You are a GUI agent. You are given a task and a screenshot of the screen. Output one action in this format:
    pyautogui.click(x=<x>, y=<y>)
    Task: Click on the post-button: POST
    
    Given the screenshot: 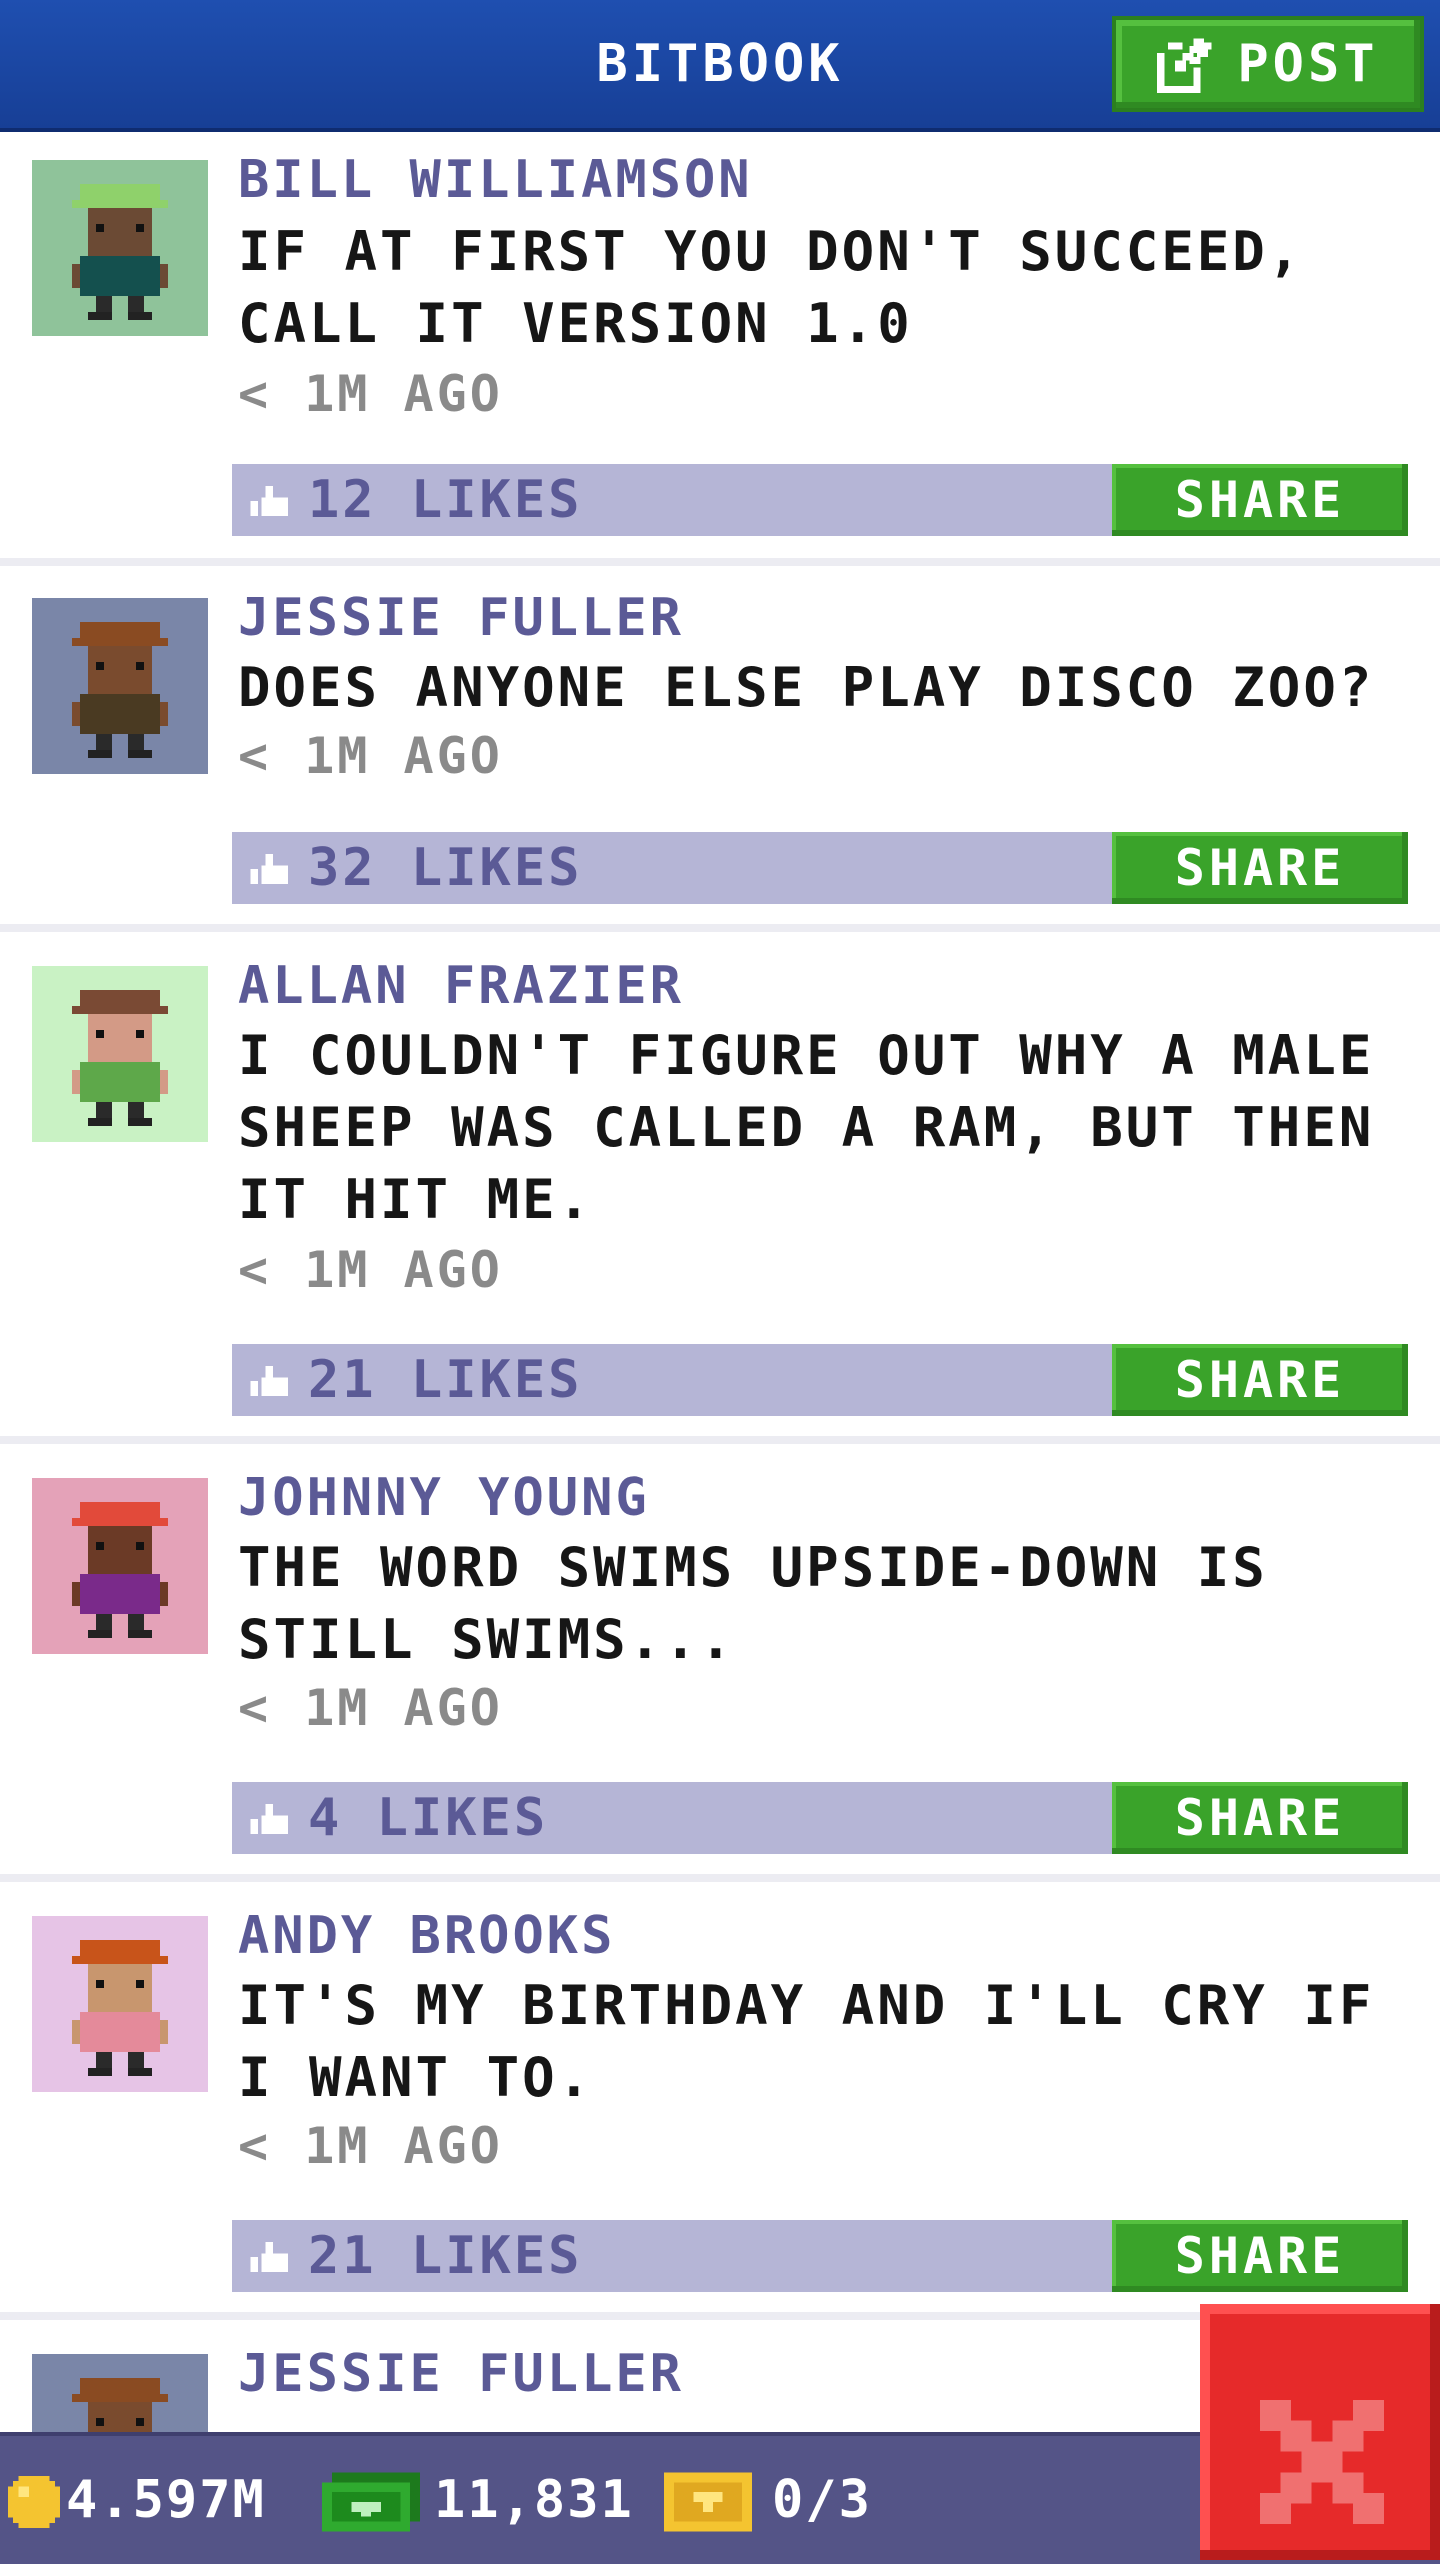 What is the action you would take?
    pyautogui.click(x=1268, y=64)
    